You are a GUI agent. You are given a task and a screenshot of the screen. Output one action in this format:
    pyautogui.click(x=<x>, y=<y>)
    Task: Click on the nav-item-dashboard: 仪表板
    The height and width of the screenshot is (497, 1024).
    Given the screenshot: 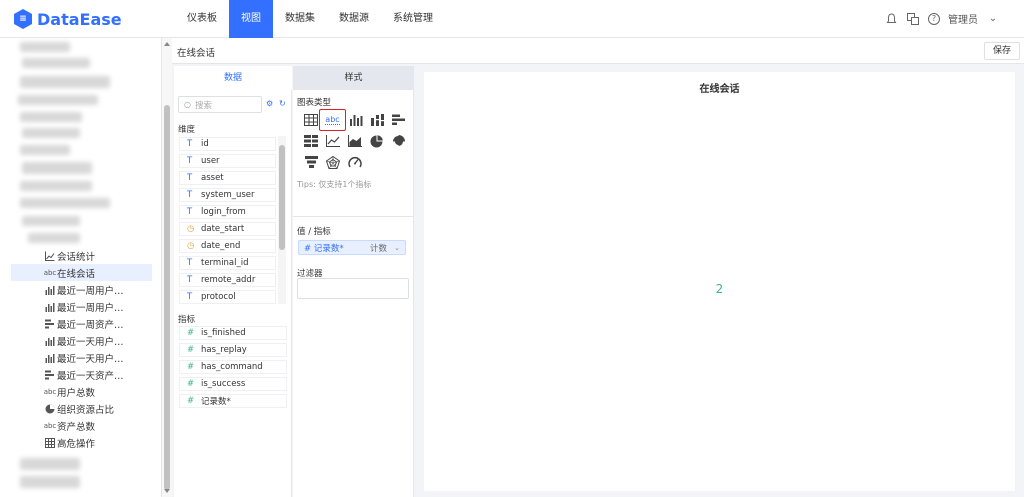 What is the action you would take?
    pyautogui.click(x=202, y=19)
    